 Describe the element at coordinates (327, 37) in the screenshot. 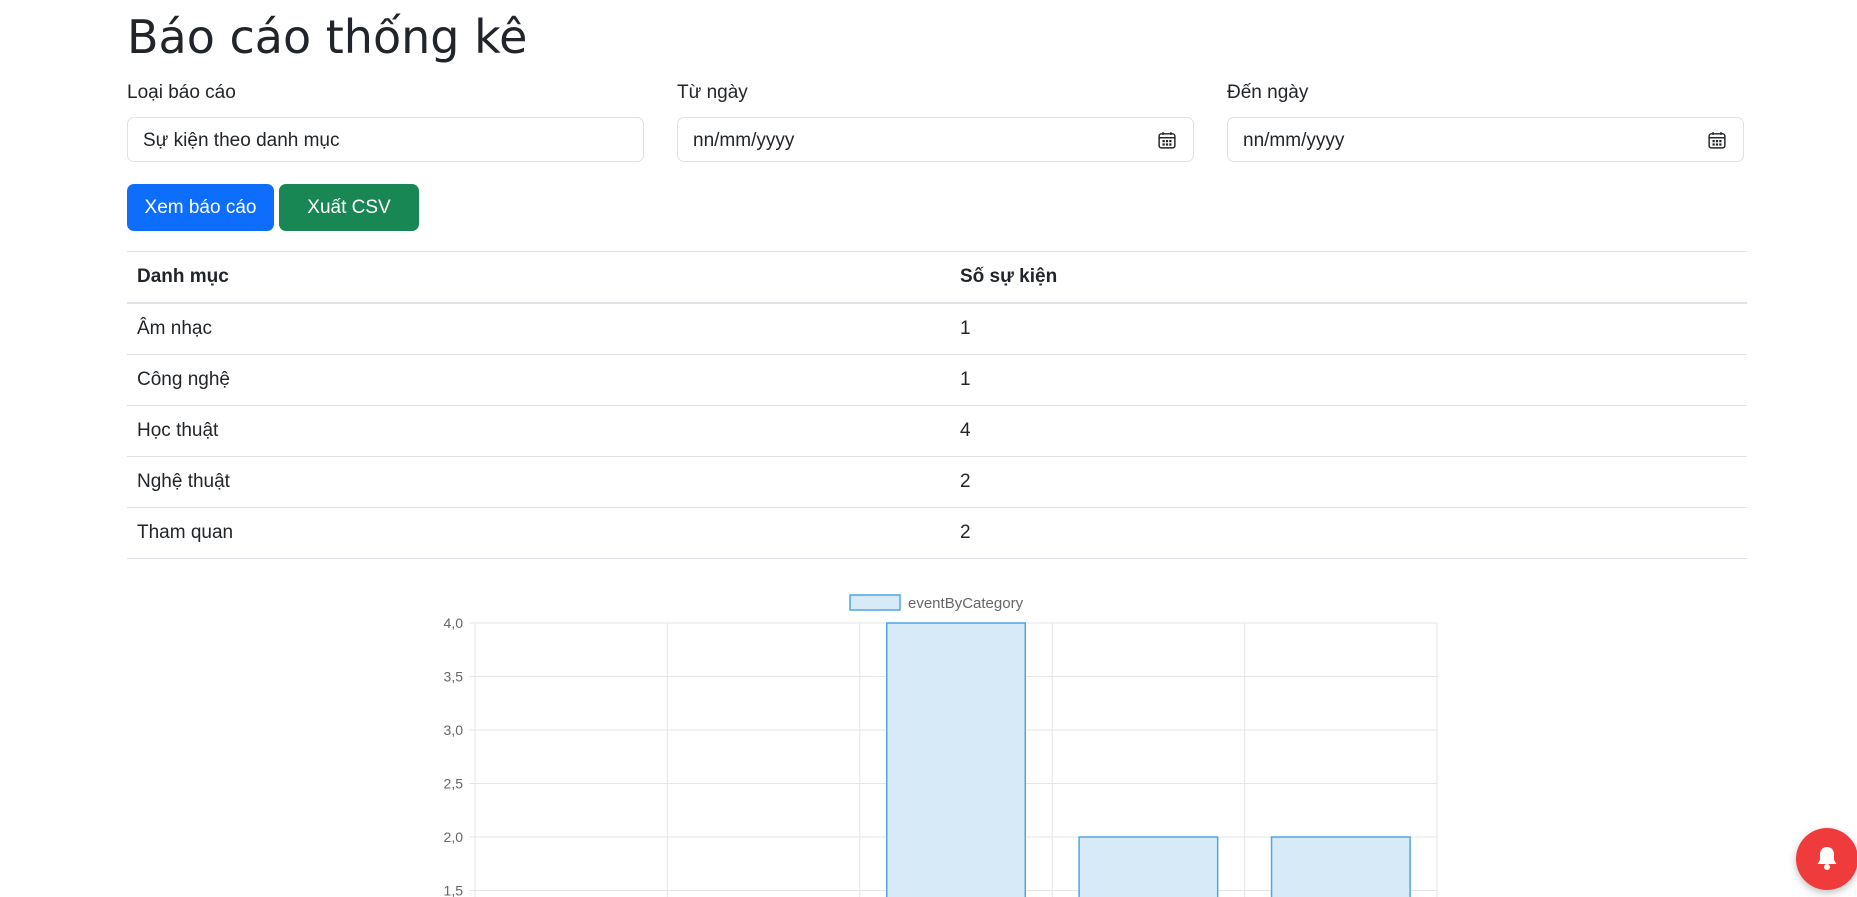

I see `page-title: Báo cáo thống kê` at that location.